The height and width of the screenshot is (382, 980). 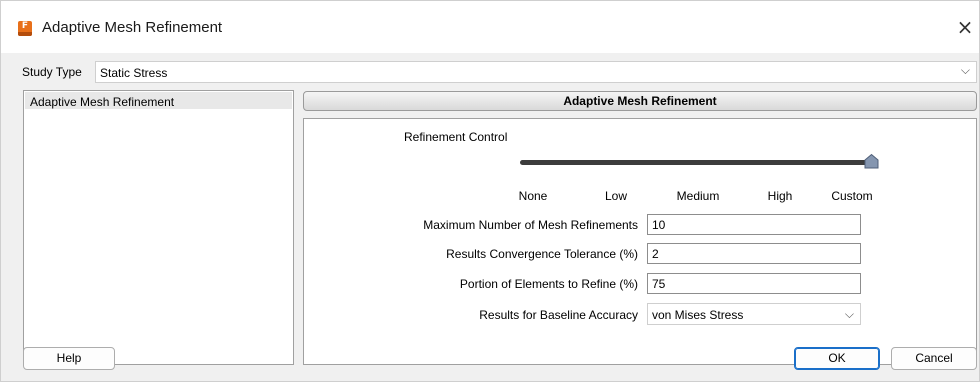 I want to click on cancel-button: Cancel, so click(x=934, y=358).